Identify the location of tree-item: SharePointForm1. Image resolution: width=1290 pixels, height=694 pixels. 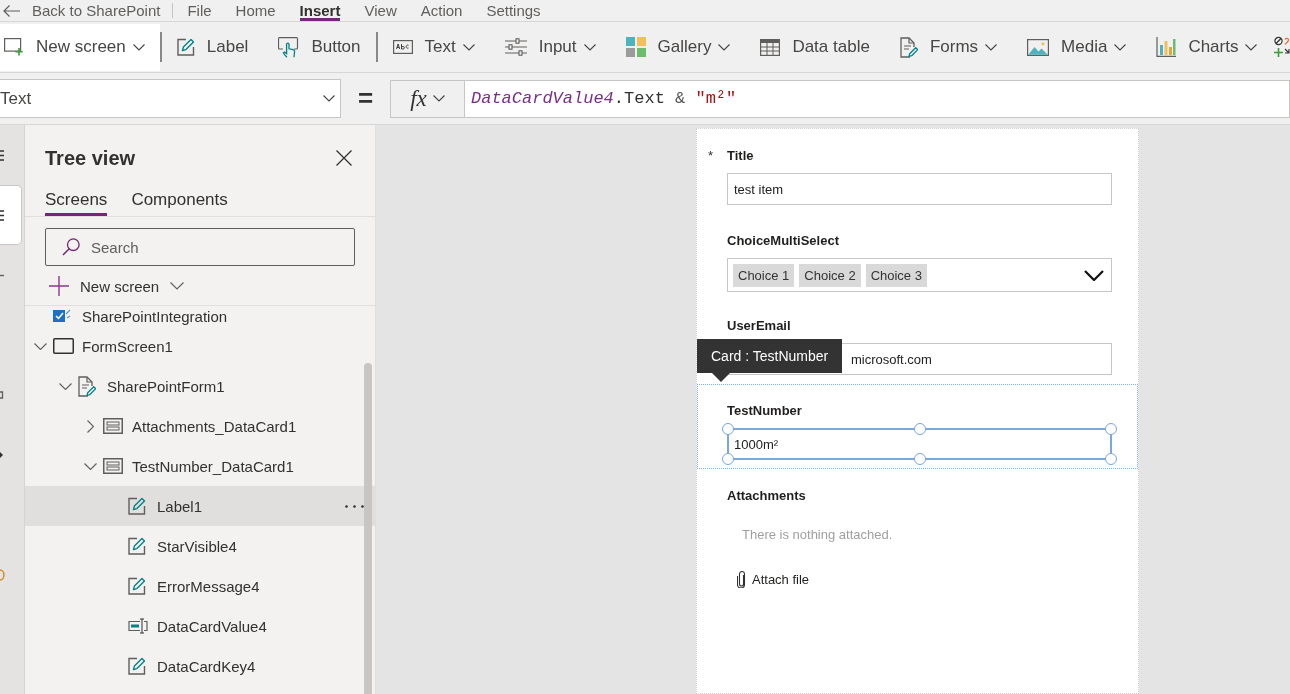
(200, 386).